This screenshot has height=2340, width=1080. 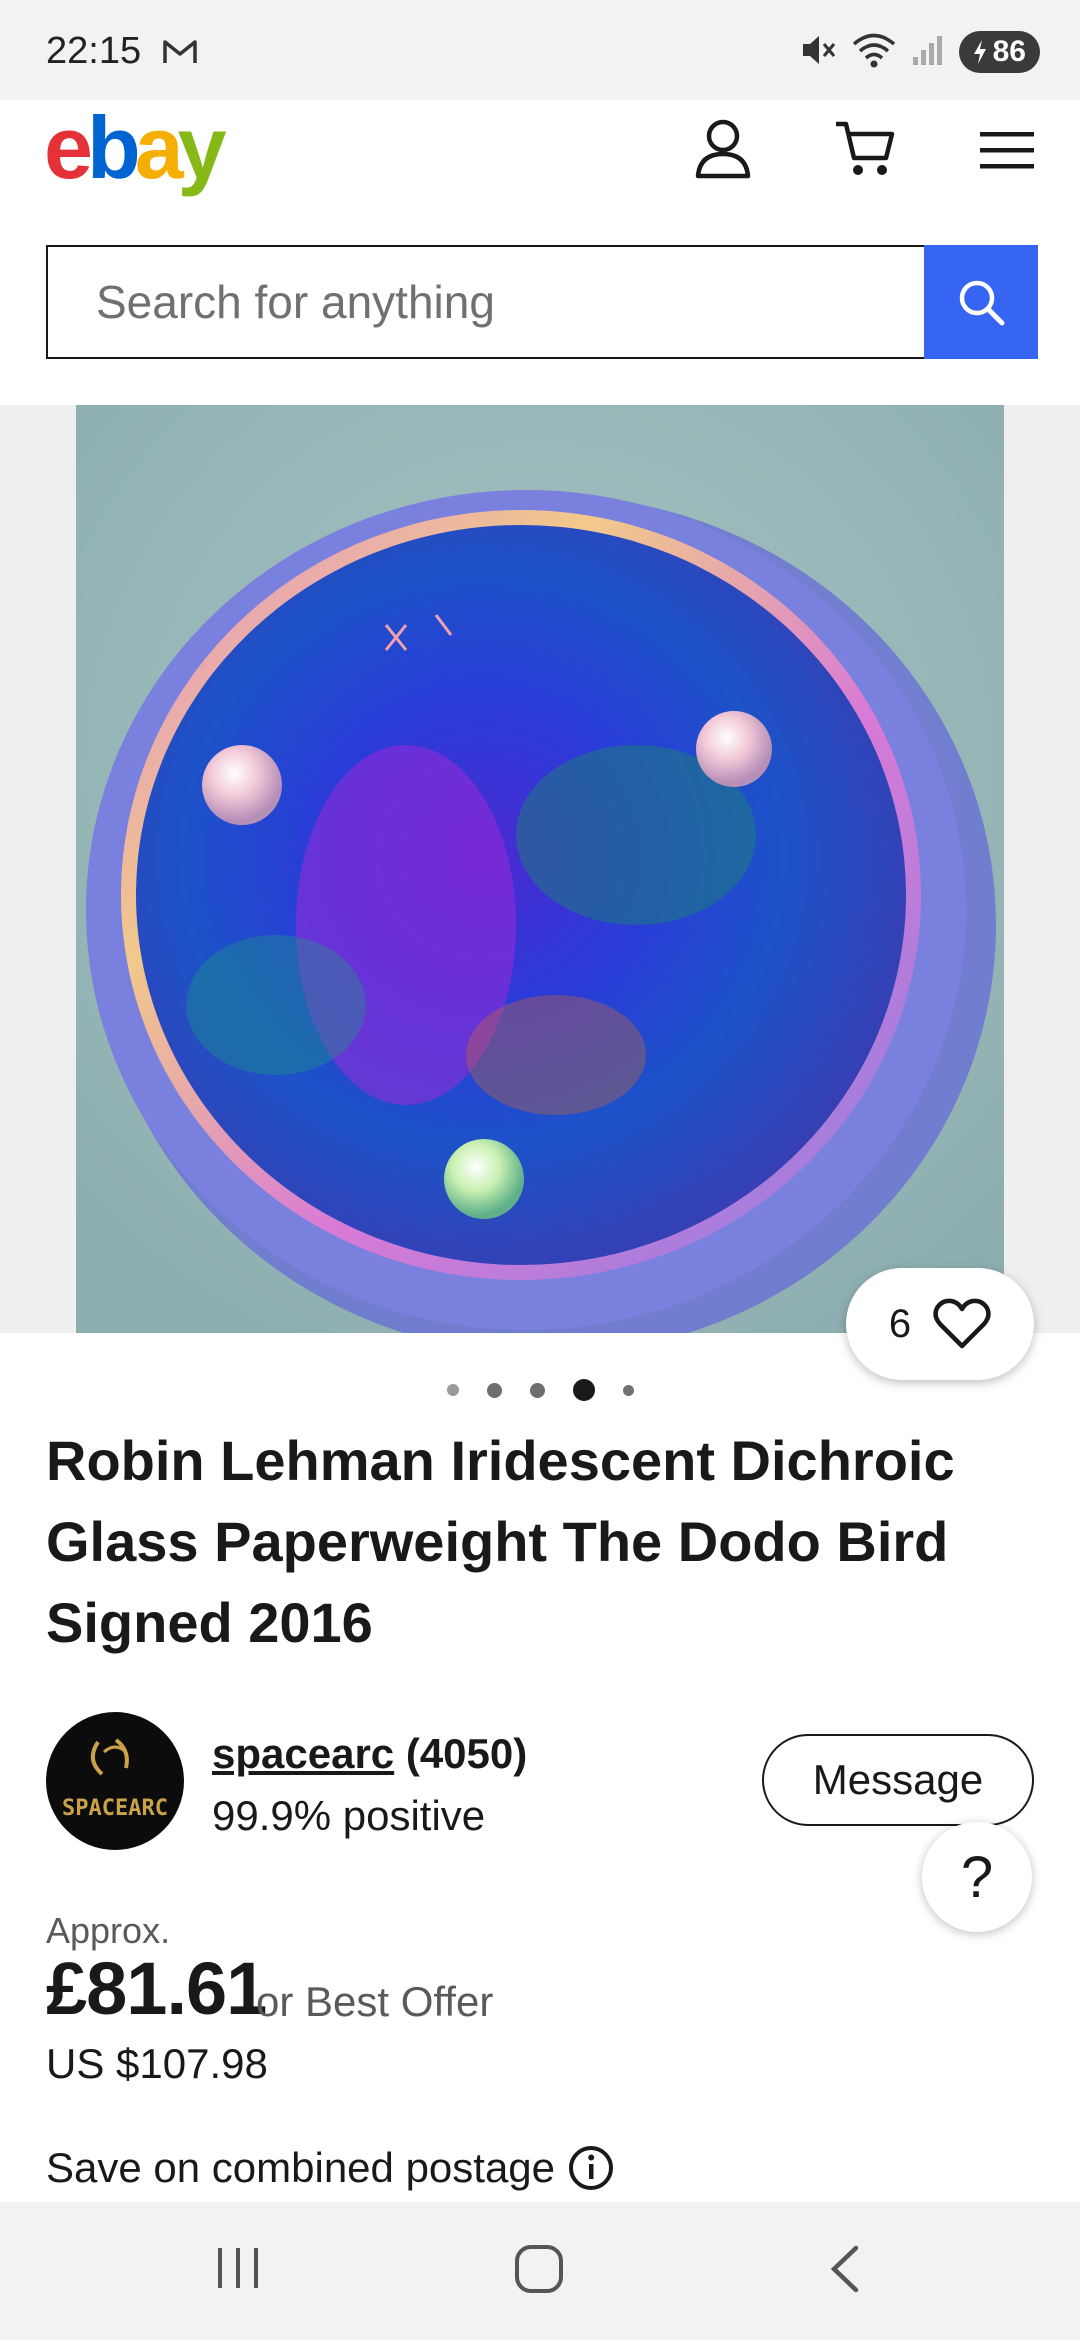 What do you see at coordinates (928, 52) in the screenshot?
I see `signal-icon` at bounding box center [928, 52].